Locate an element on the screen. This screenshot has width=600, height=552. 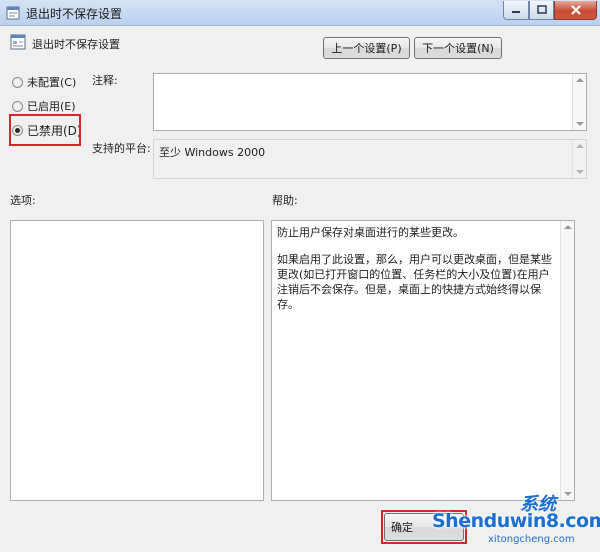
previous-setting-button: 上一个设置(P) is located at coordinates (366, 48).